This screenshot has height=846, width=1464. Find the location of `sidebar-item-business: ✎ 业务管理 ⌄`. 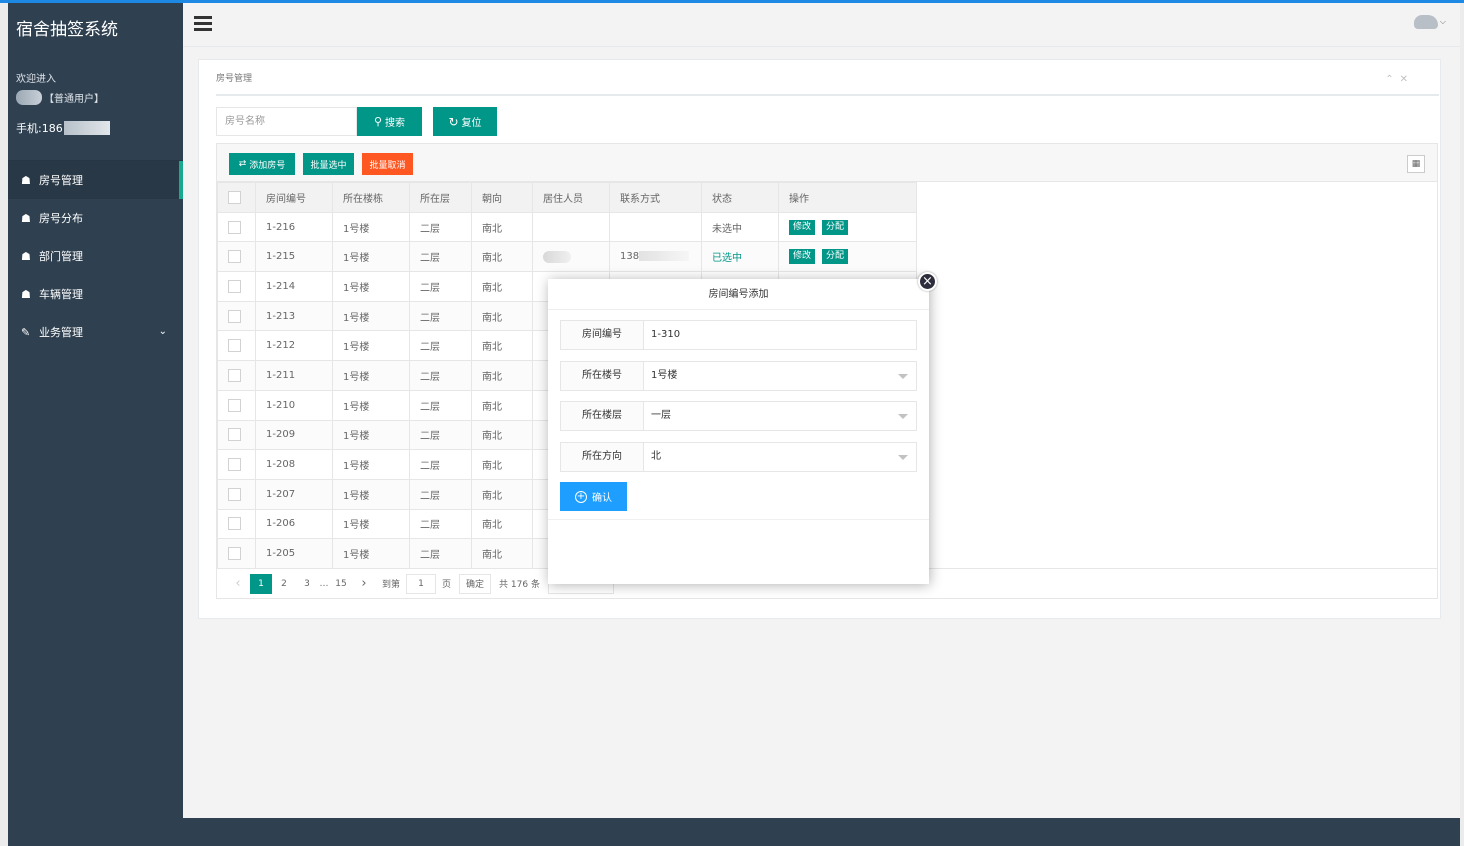

sidebar-item-business: ✎ 业务管理 ⌄ is located at coordinates (95, 332).